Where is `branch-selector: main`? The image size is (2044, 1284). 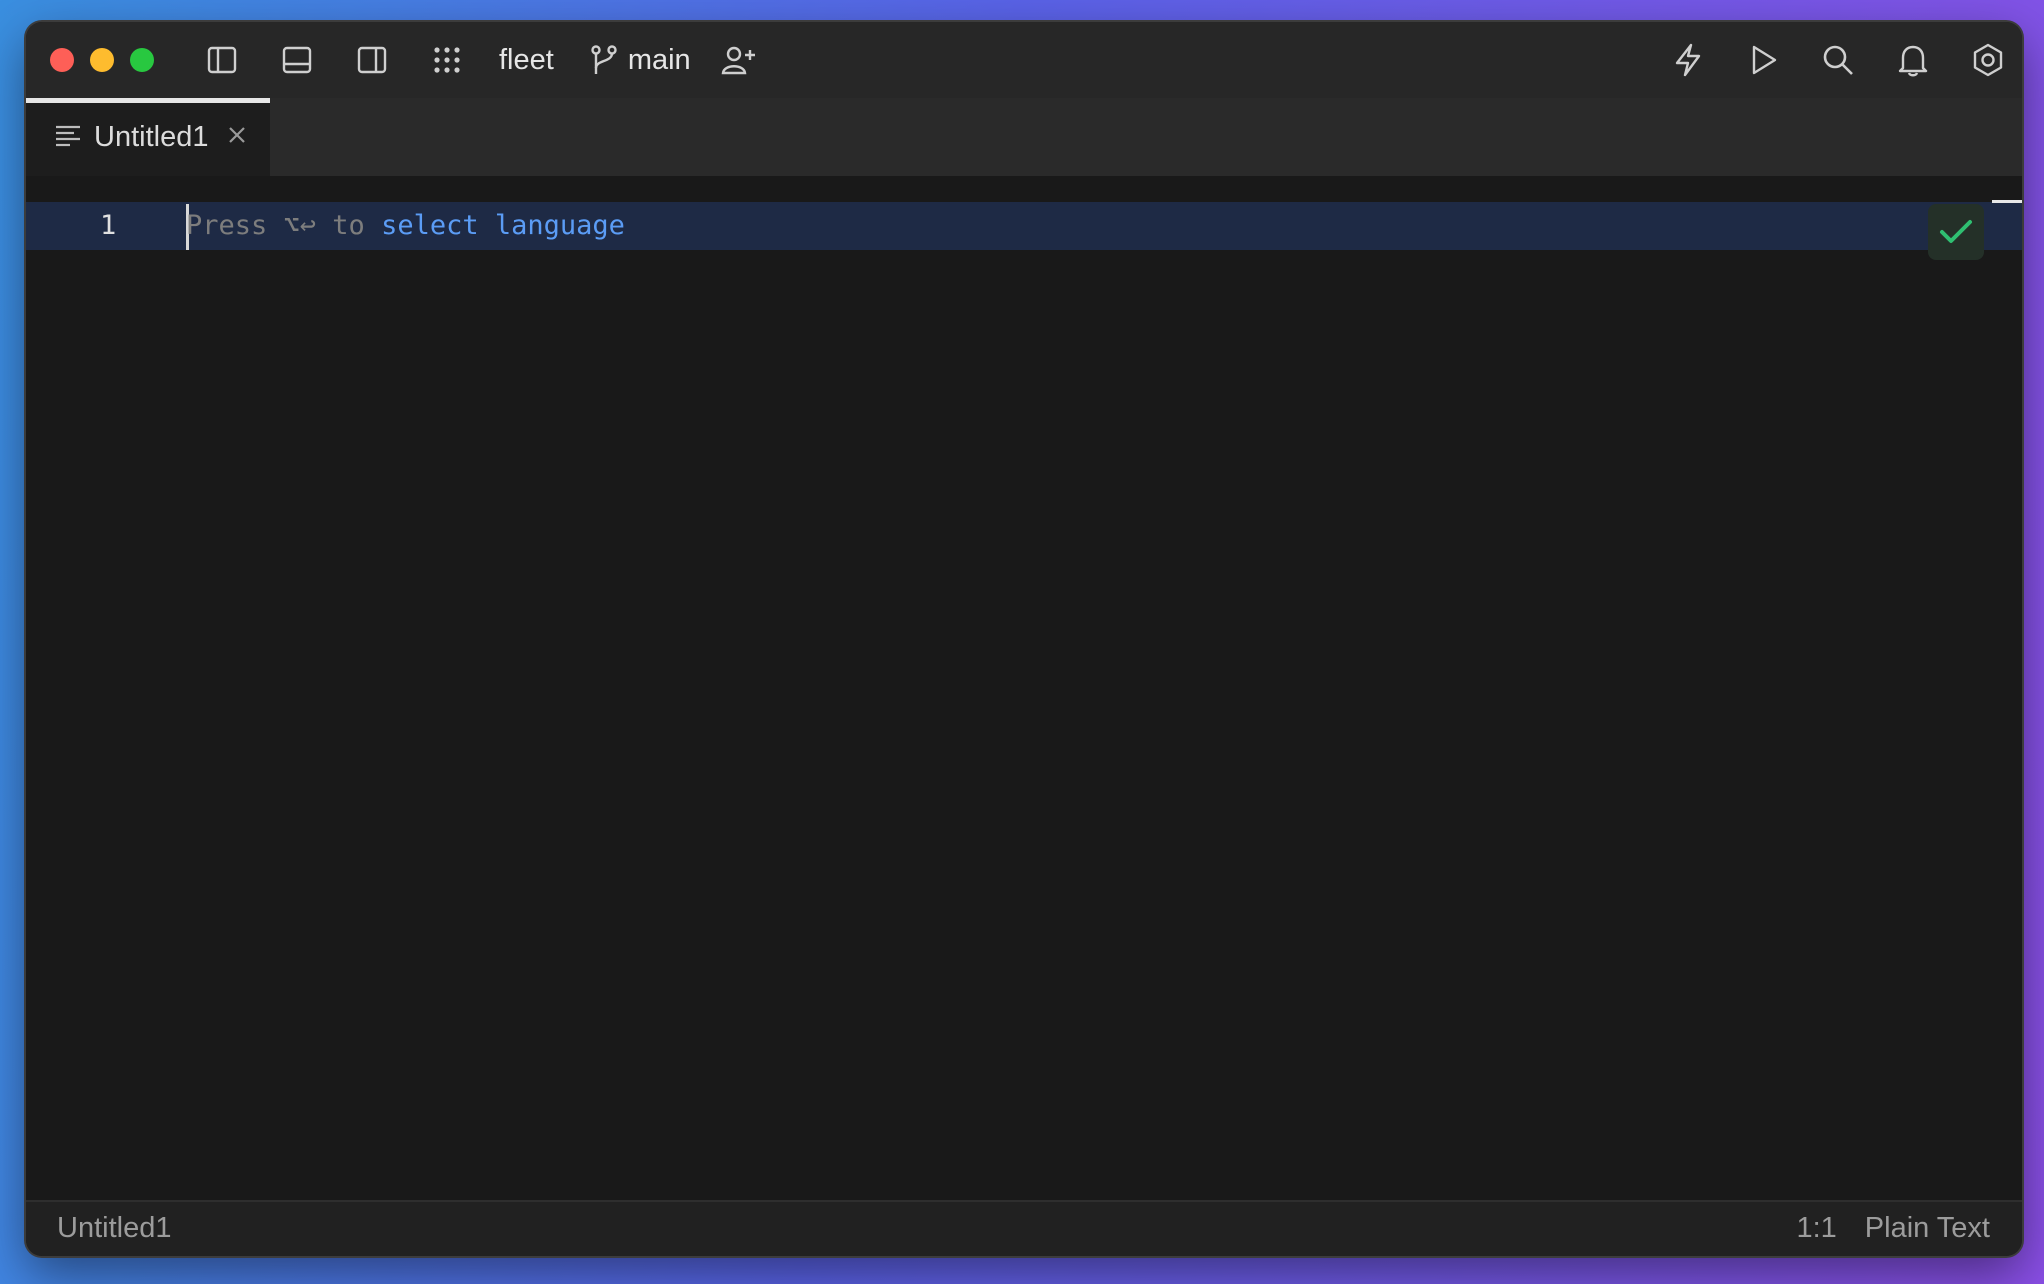 branch-selector: main is located at coordinates (640, 60).